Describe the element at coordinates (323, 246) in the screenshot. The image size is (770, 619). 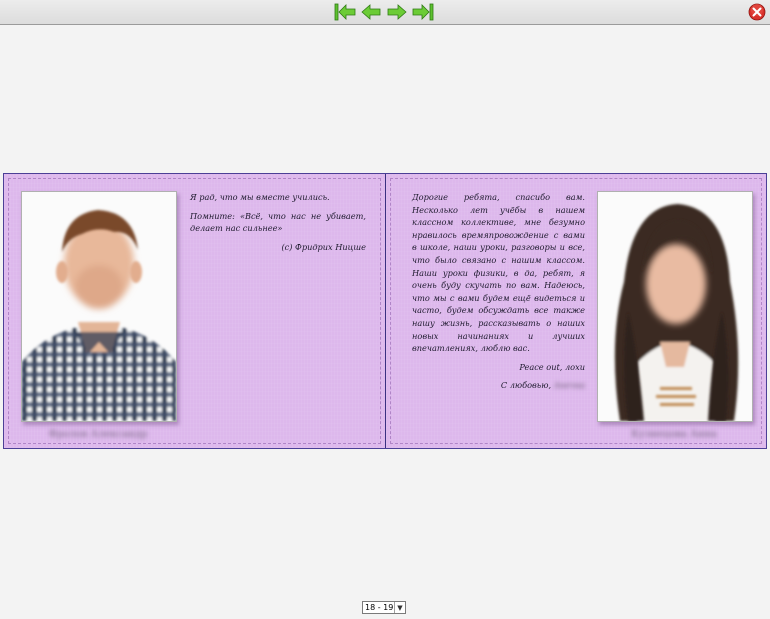
I see `quote-author: (с) Фридрих Ницше` at that location.